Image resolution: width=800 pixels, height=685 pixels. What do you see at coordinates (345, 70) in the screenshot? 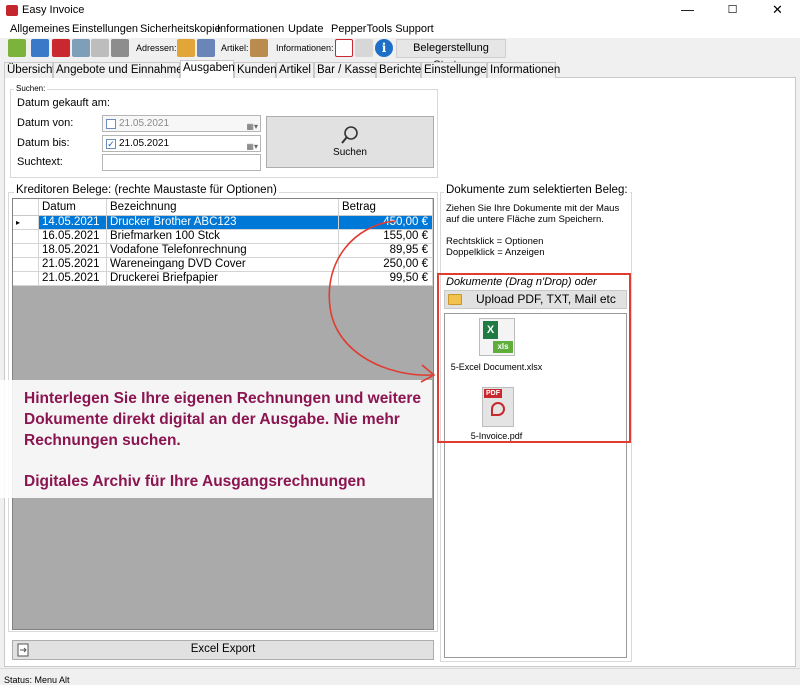
I see `tab-bar-kasse: Bar / Kasse` at bounding box center [345, 70].